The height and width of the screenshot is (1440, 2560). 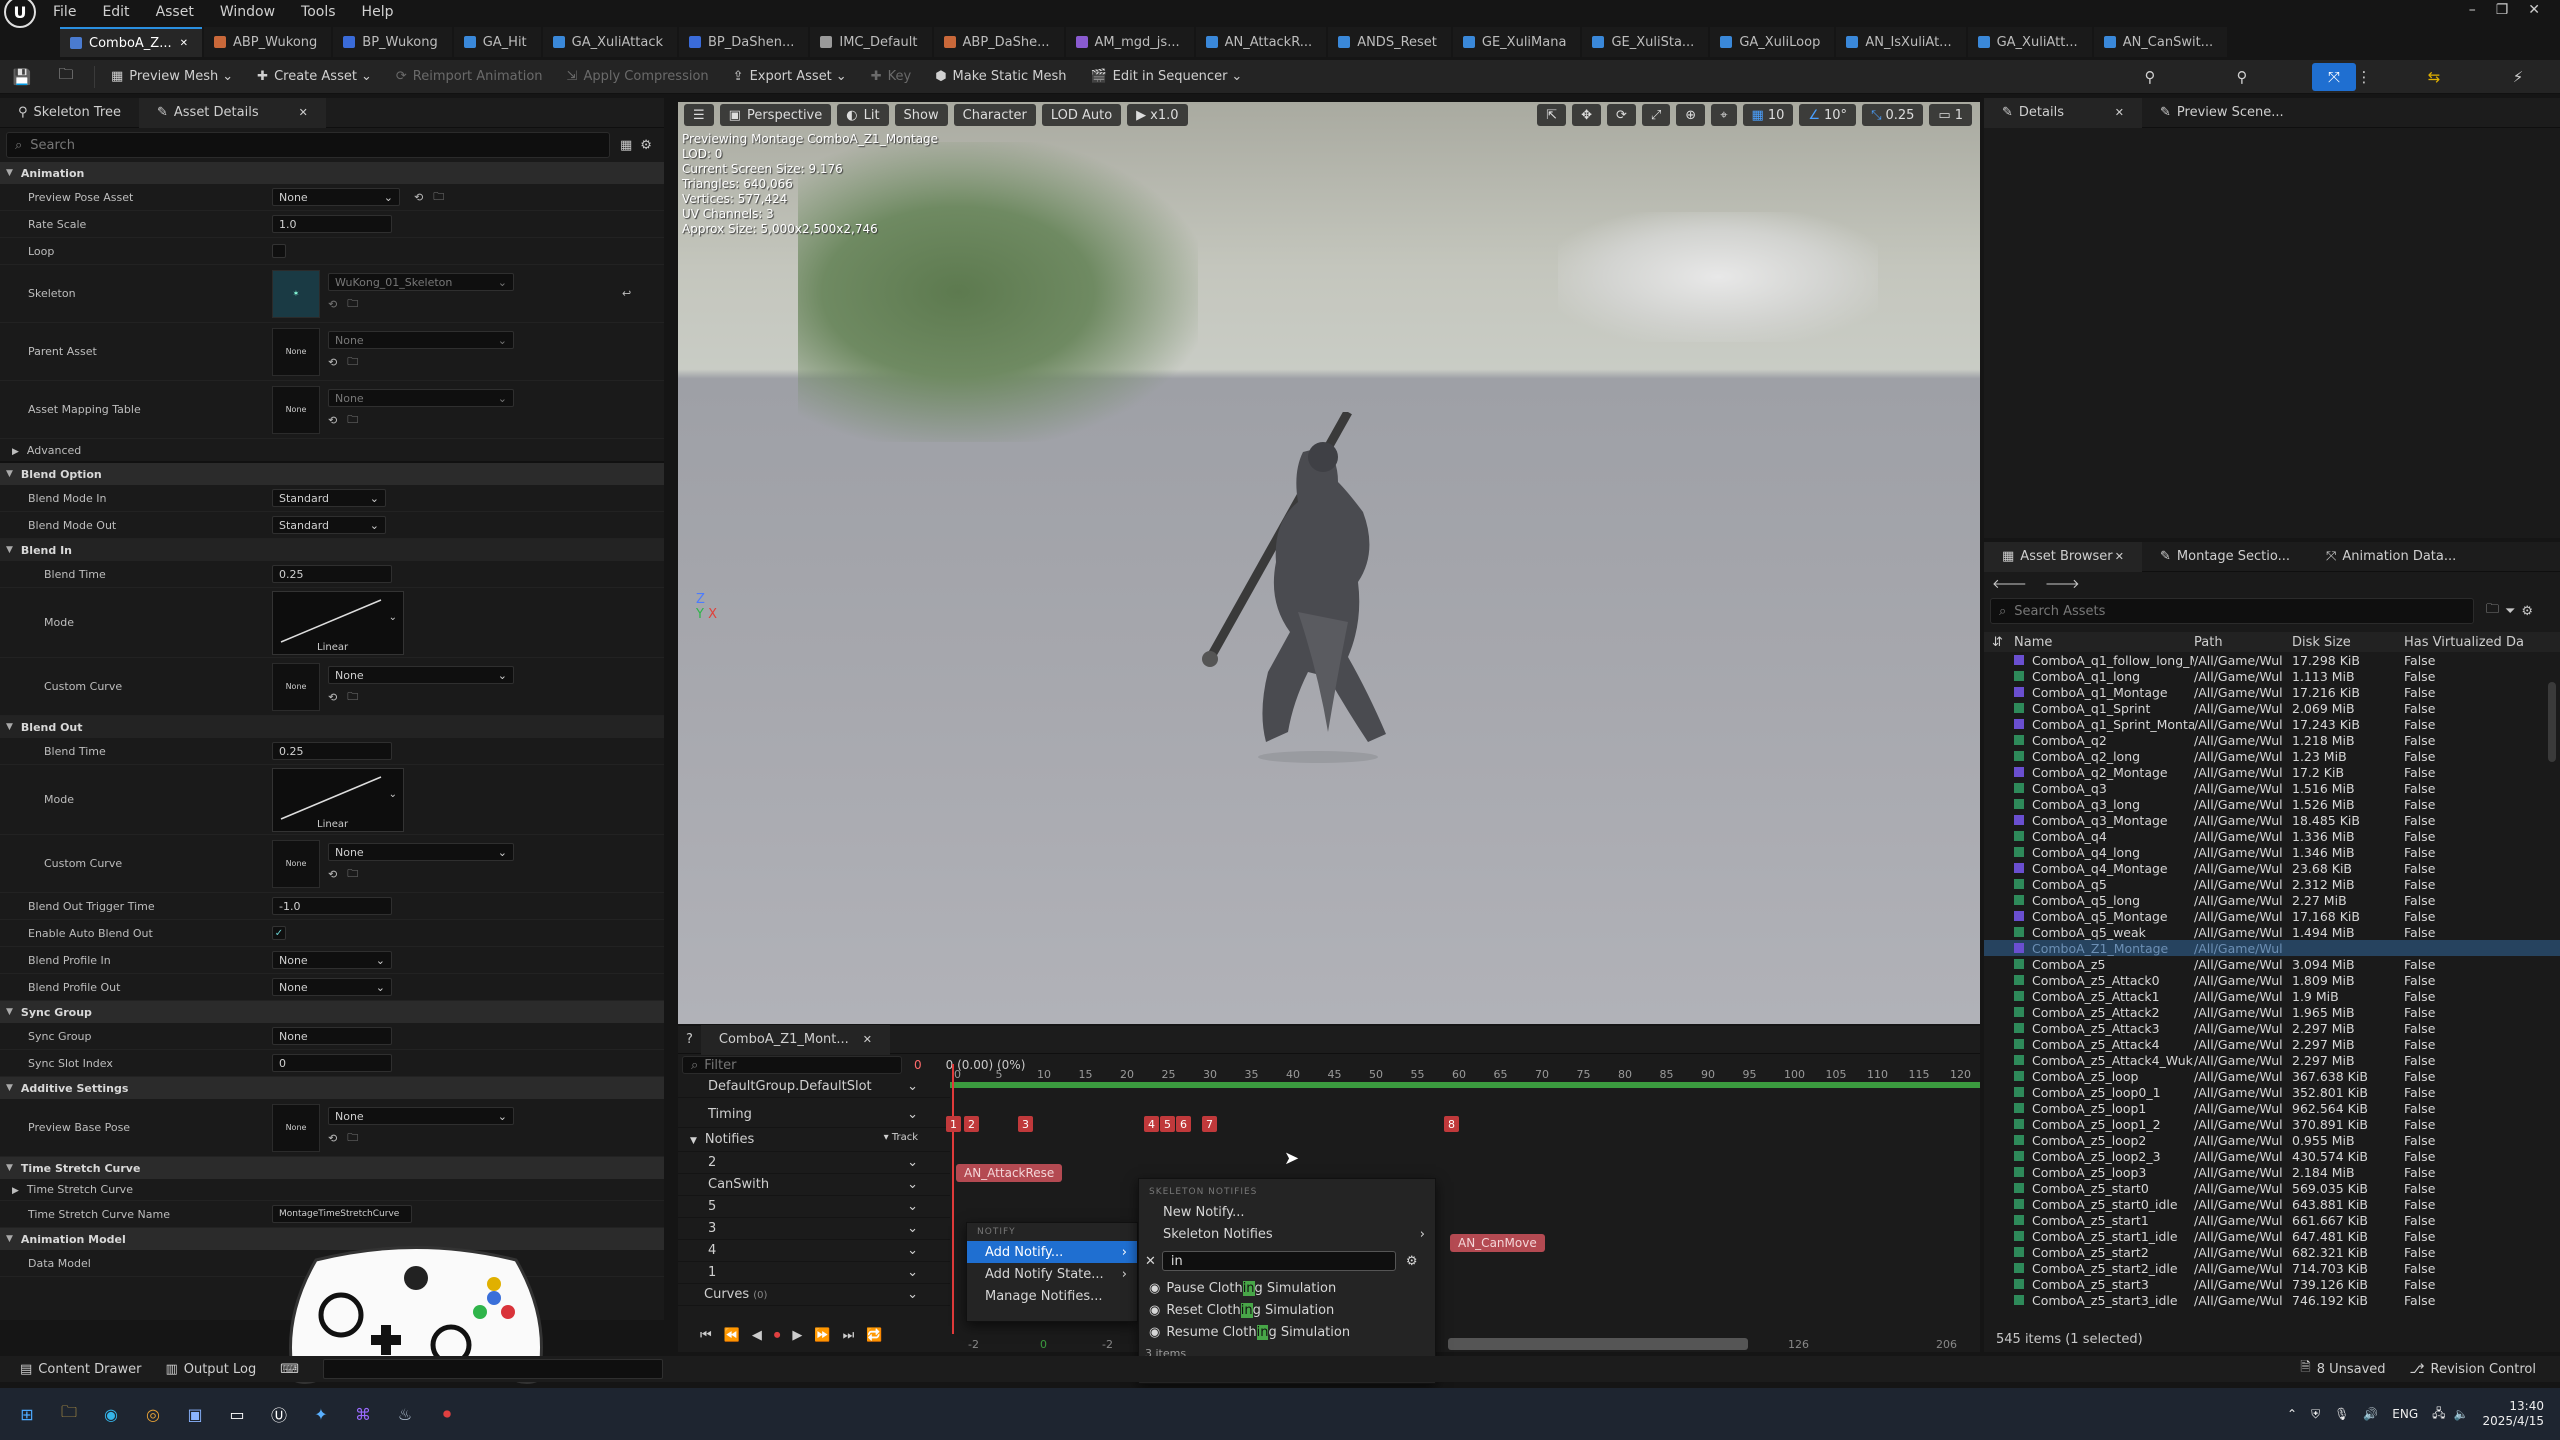 What do you see at coordinates (332, 451) in the screenshot?
I see `section-advanced: ▶ Advanced` at bounding box center [332, 451].